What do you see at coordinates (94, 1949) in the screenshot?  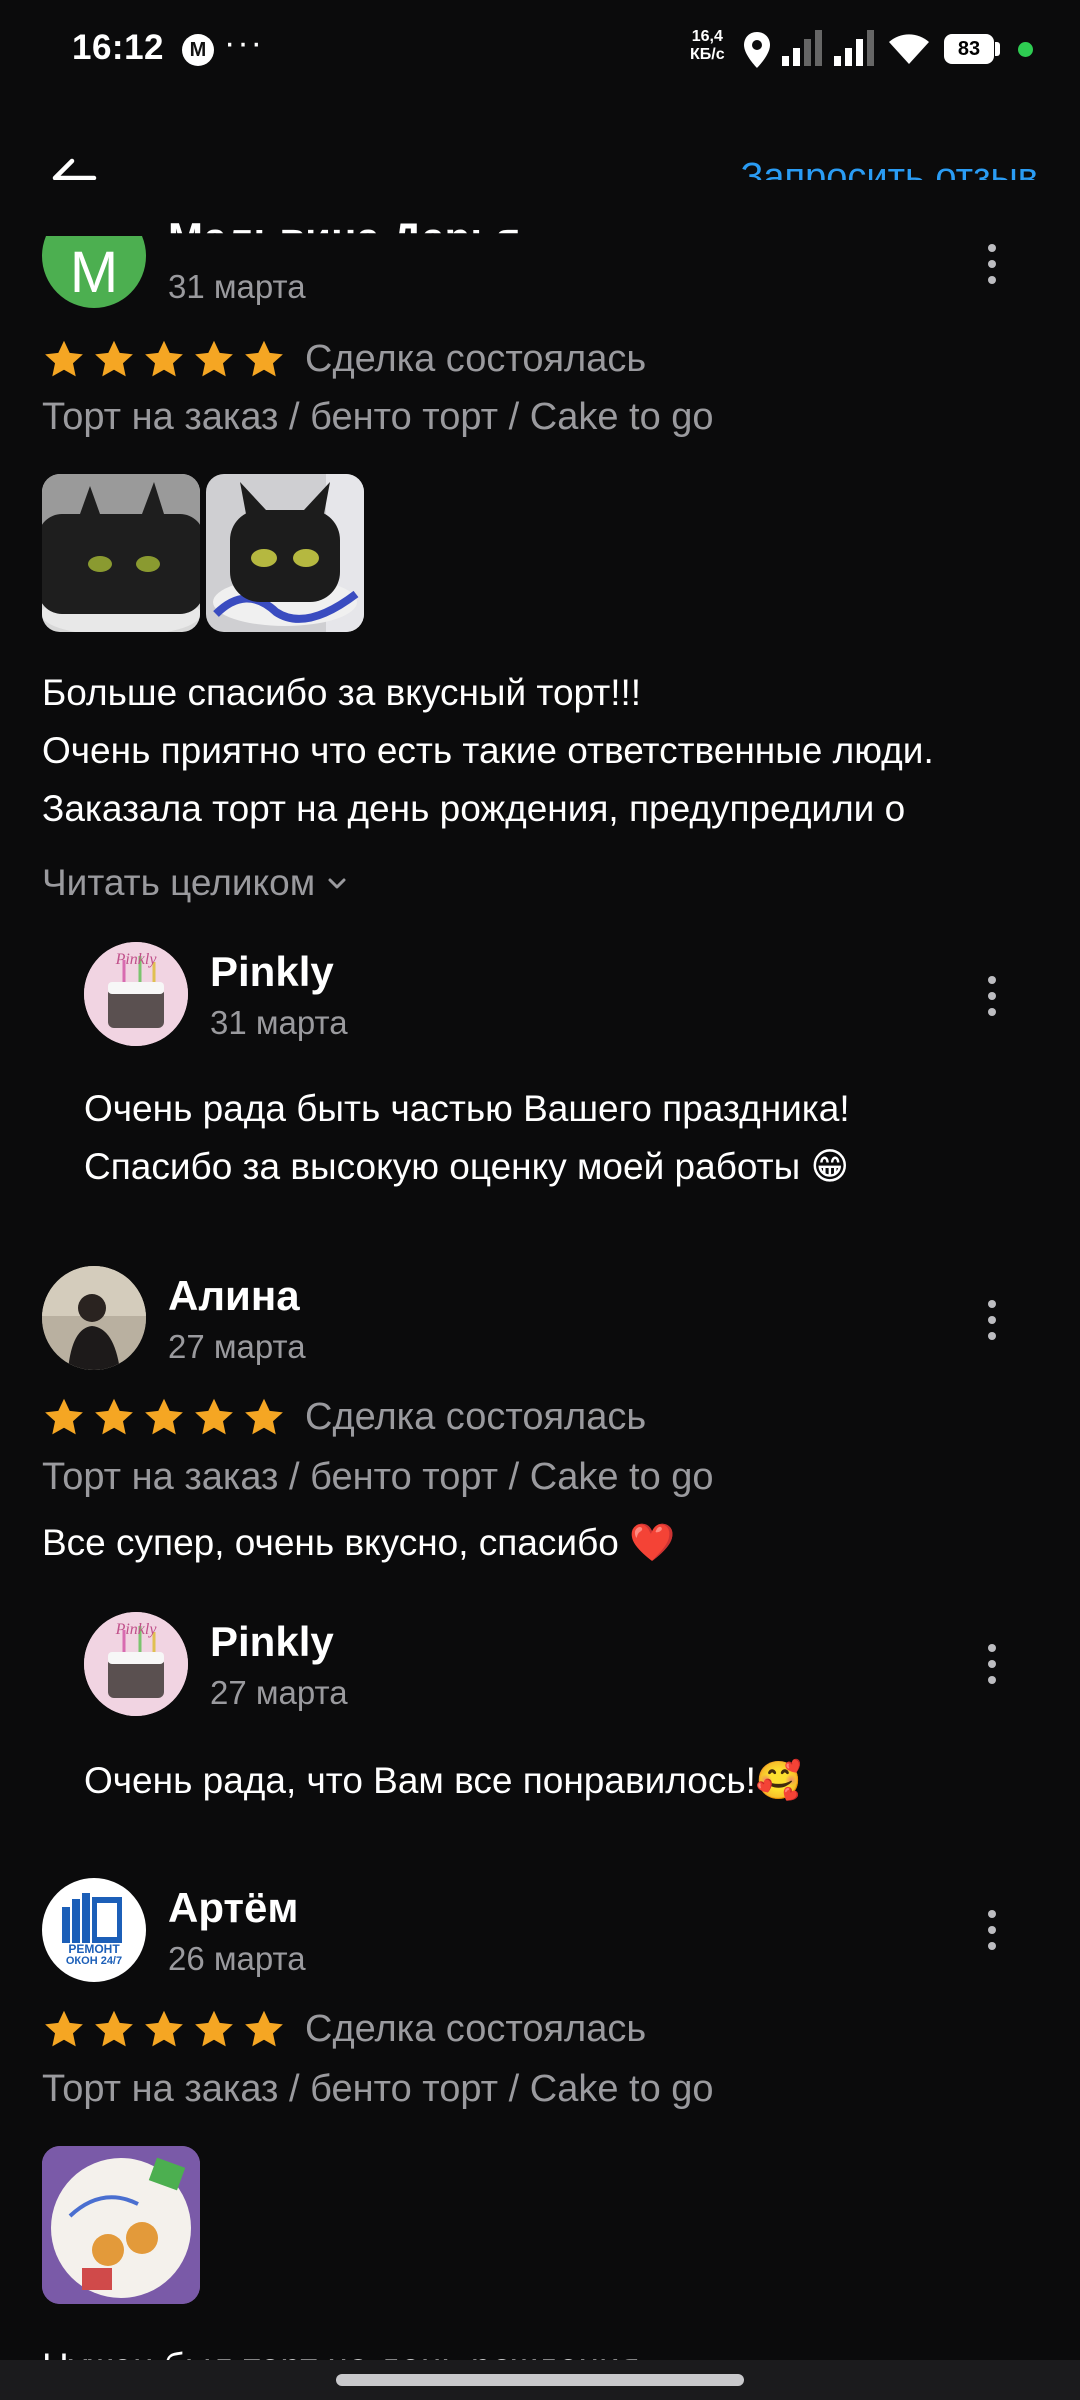 I see `avatar-brand-line1: РЕМОНТ` at bounding box center [94, 1949].